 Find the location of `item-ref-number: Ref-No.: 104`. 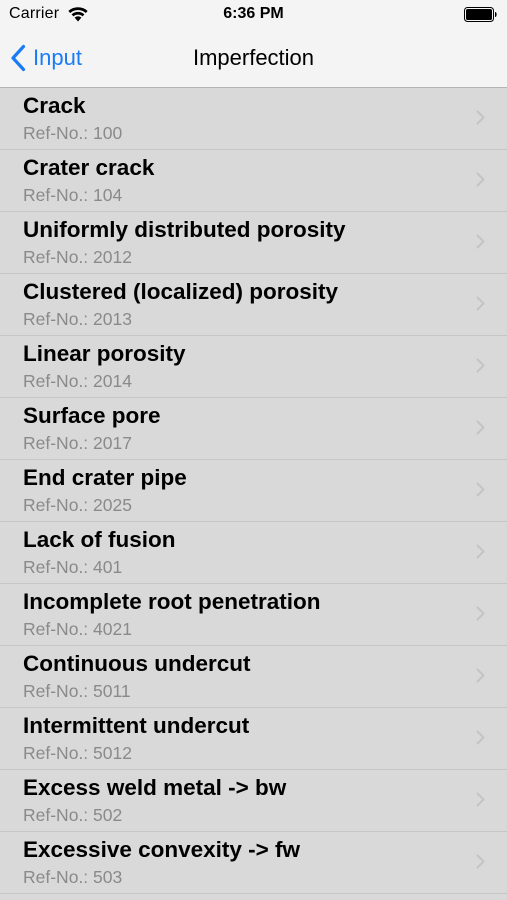

item-ref-number: Ref-No.: 104 is located at coordinates (73, 195).